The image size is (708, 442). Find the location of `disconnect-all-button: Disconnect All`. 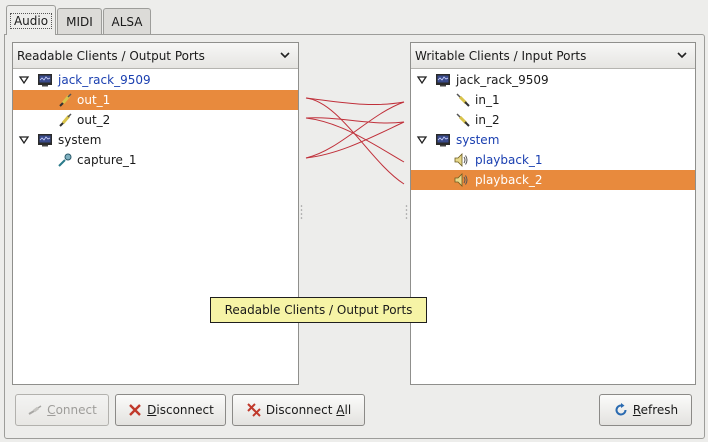

disconnect-all-button: Disconnect All is located at coordinates (298, 410).